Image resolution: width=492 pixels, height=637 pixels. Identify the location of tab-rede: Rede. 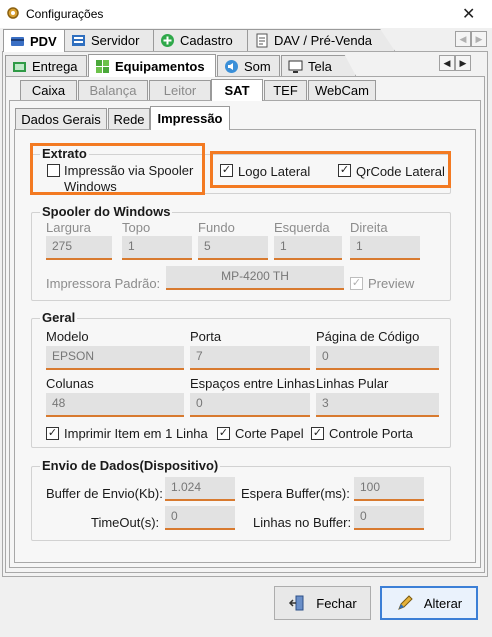
(129, 118).